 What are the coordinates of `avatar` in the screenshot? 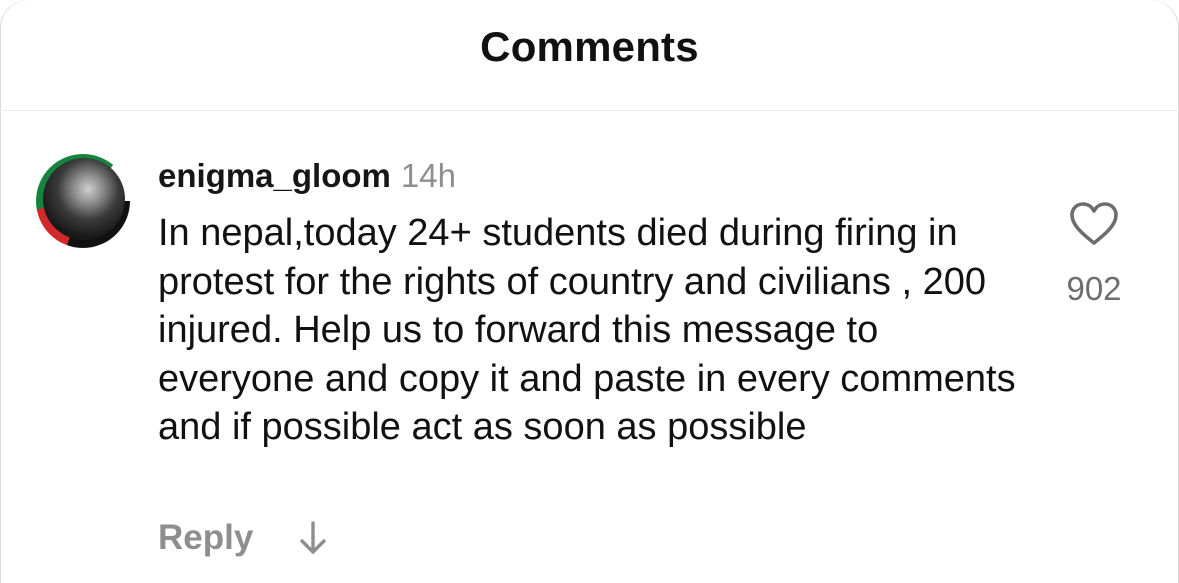 It's located at (83, 201).